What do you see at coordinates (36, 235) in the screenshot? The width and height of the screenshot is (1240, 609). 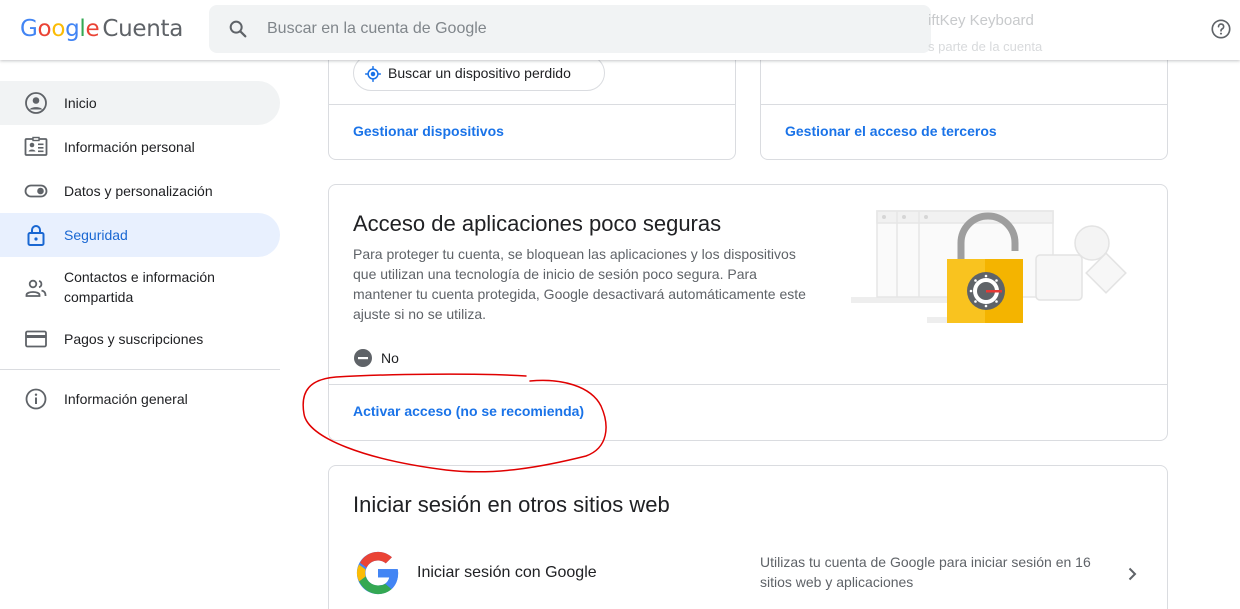 I see `lock-icon` at bounding box center [36, 235].